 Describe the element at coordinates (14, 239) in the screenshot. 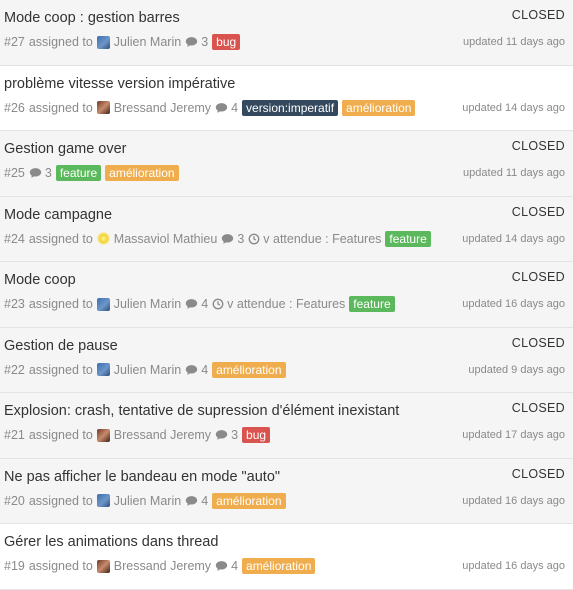

I see `issue-number: #24` at that location.